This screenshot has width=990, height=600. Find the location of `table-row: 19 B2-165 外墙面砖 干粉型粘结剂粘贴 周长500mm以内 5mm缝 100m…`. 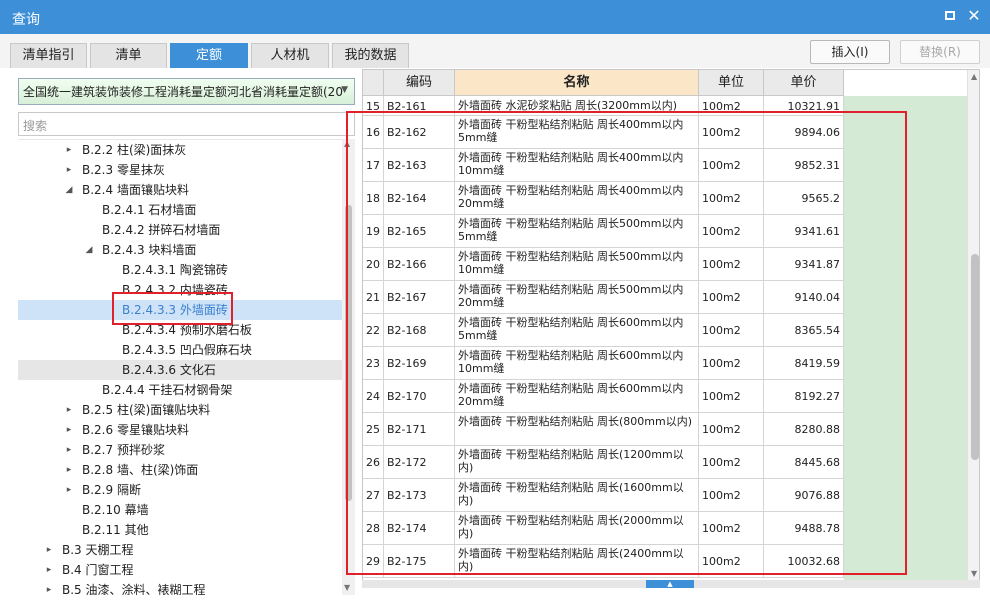

table-row: 19 B2-165 外墙面砖 干粉型粘结剂粘贴 周长500mm以内 5mm缝 100m… is located at coordinates (603, 231).